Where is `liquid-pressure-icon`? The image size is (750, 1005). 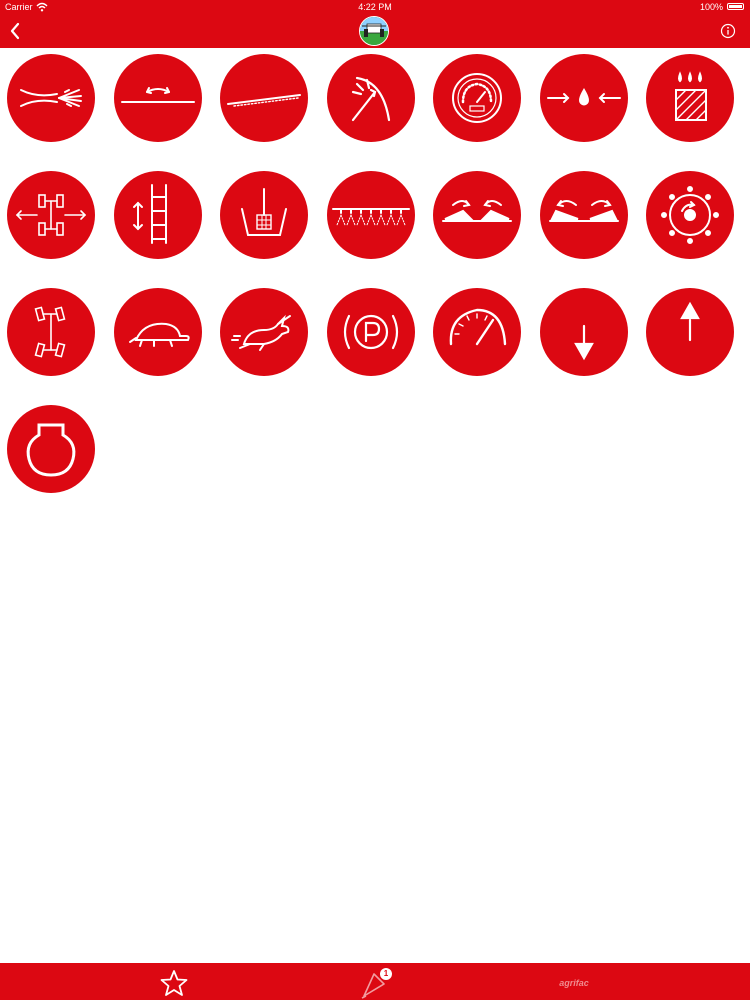 liquid-pressure-icon is located at coordinates (583, 97).